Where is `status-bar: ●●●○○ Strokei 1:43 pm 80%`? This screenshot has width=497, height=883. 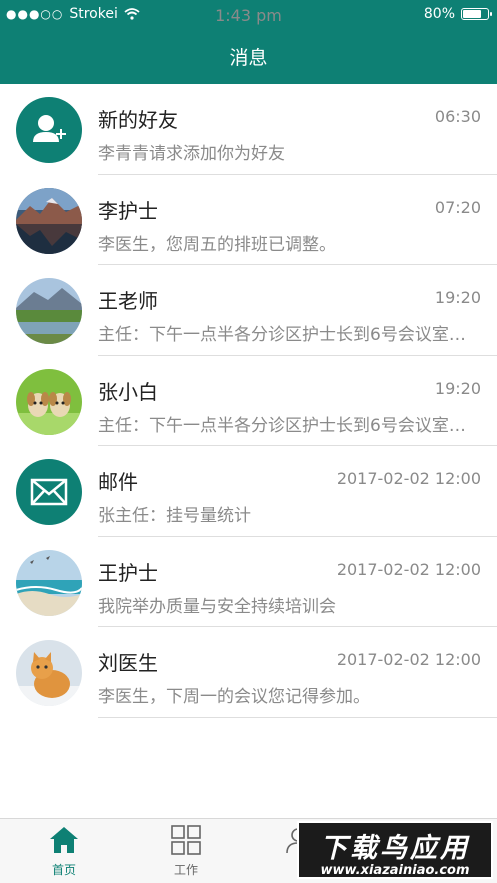
status-bar: ●●●○○ Strokei 1:43 pm 80% is located at coordinates (248, 14).